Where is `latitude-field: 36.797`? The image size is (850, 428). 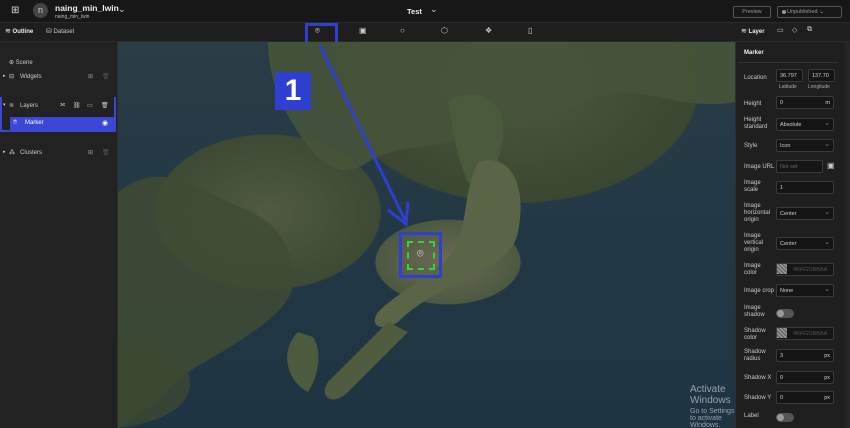
latitude-field: 36.797 is located at coordinates (789, 75).